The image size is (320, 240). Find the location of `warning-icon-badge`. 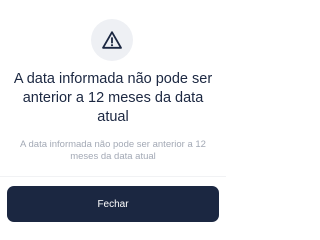

warning-icon-badge is located at coordinates (112, 40).